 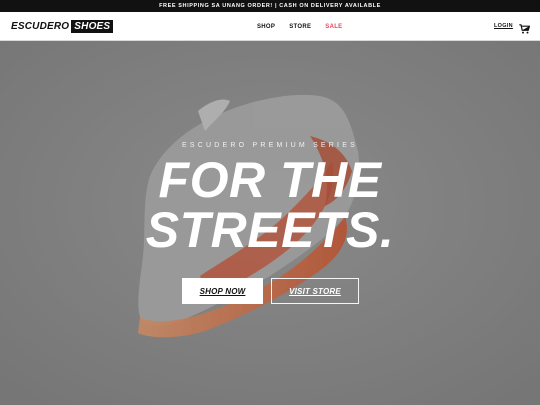 I want to click on nav-menu: SHOP STORE SALE, so click(x=299, y=26).